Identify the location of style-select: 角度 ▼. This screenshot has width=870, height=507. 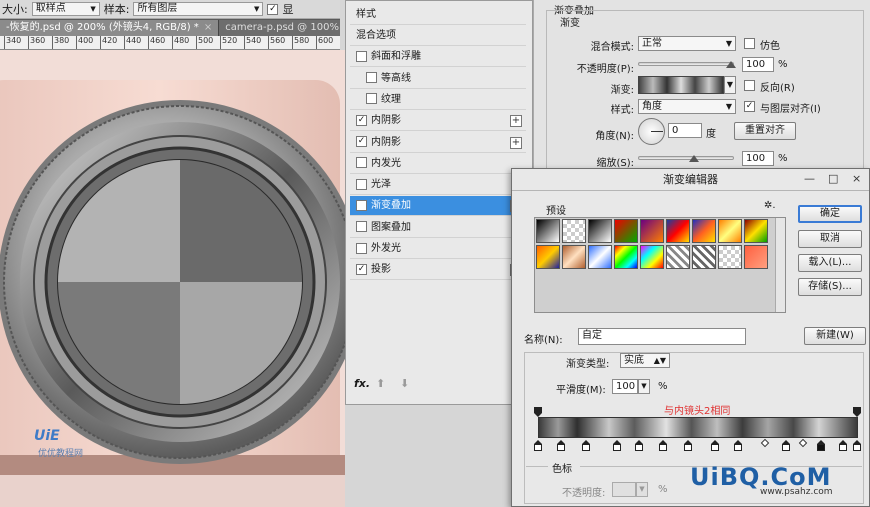
(687, 106).